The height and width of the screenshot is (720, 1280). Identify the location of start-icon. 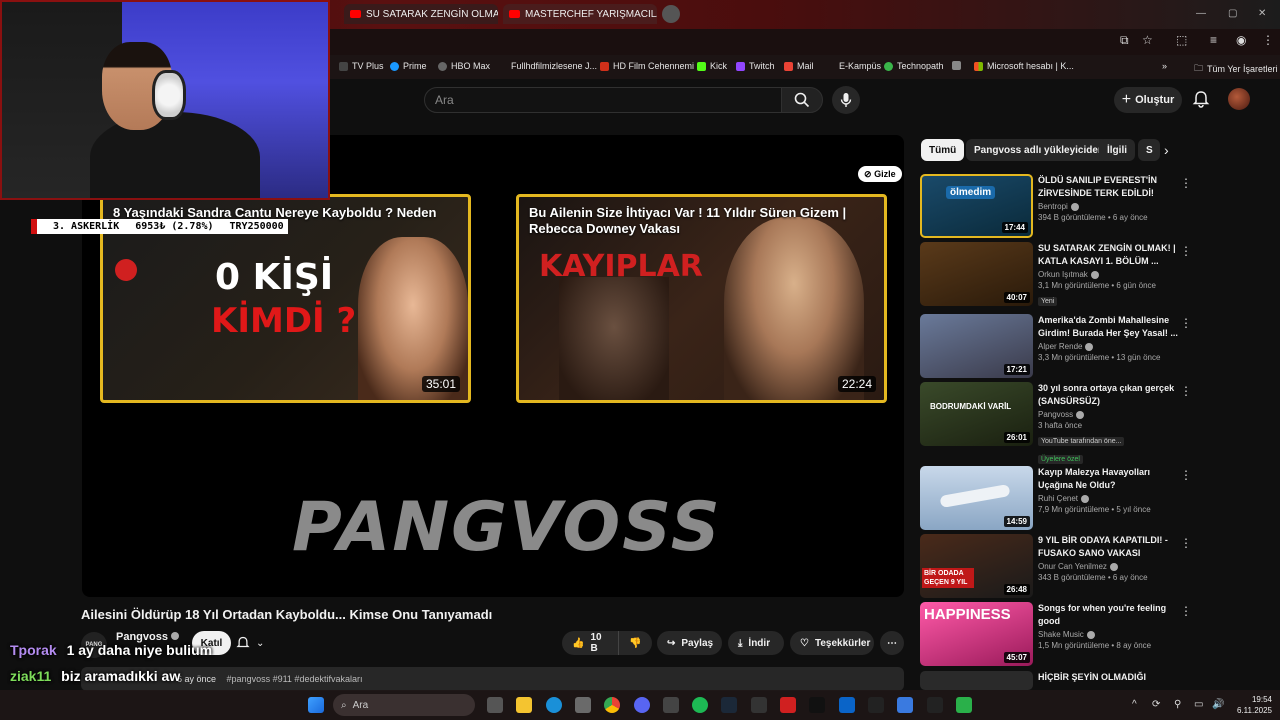
(316, 705).